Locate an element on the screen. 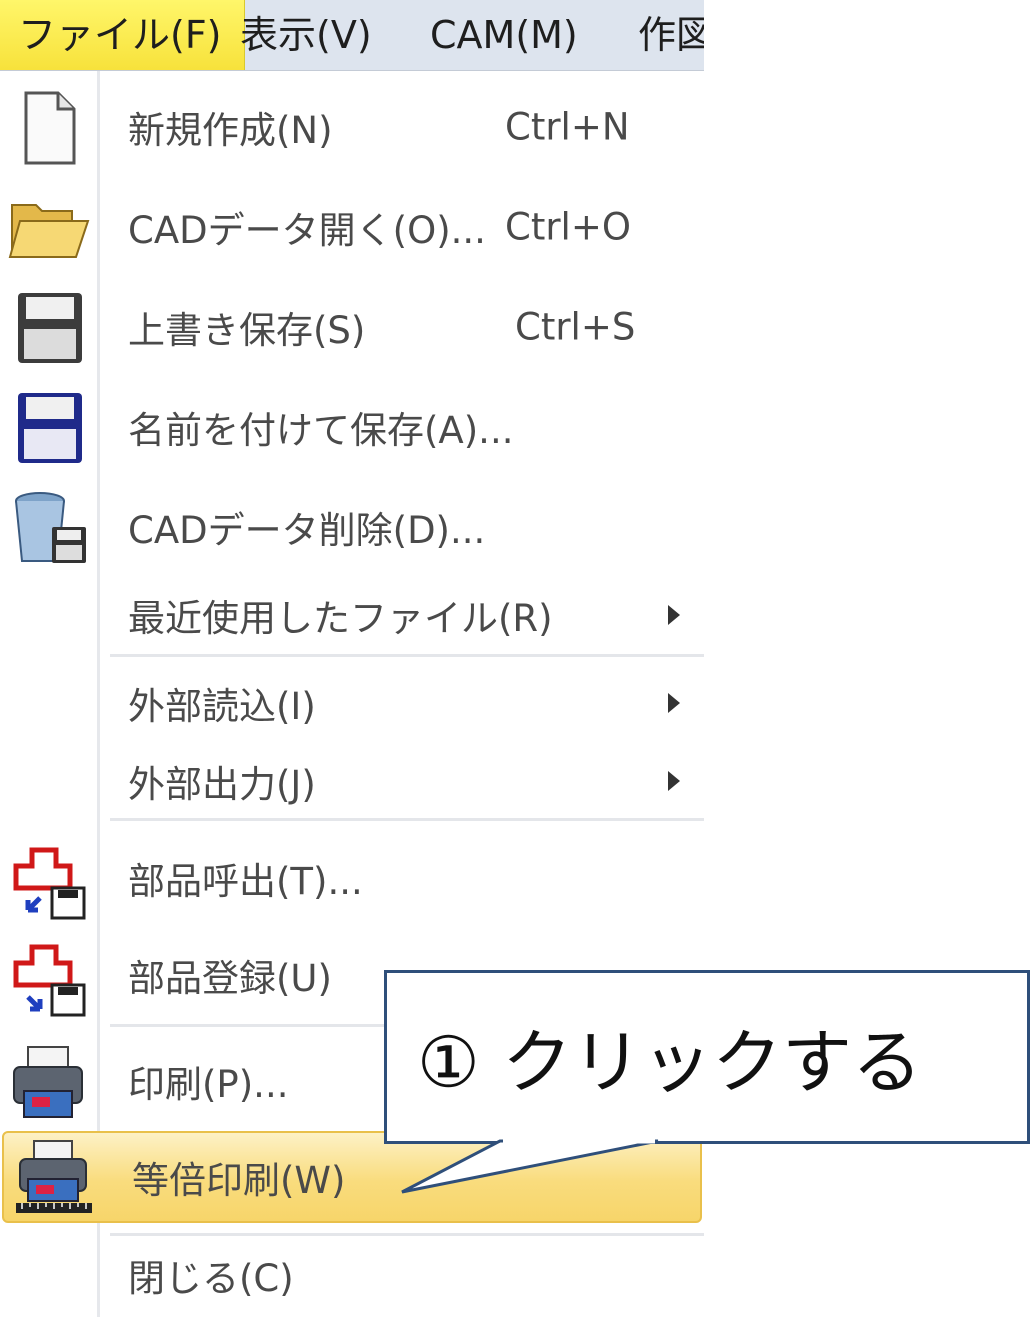 The width and height of the screenshot is (1034, 1319). actual-size-print-icon is located at coordinates (54, 1176).